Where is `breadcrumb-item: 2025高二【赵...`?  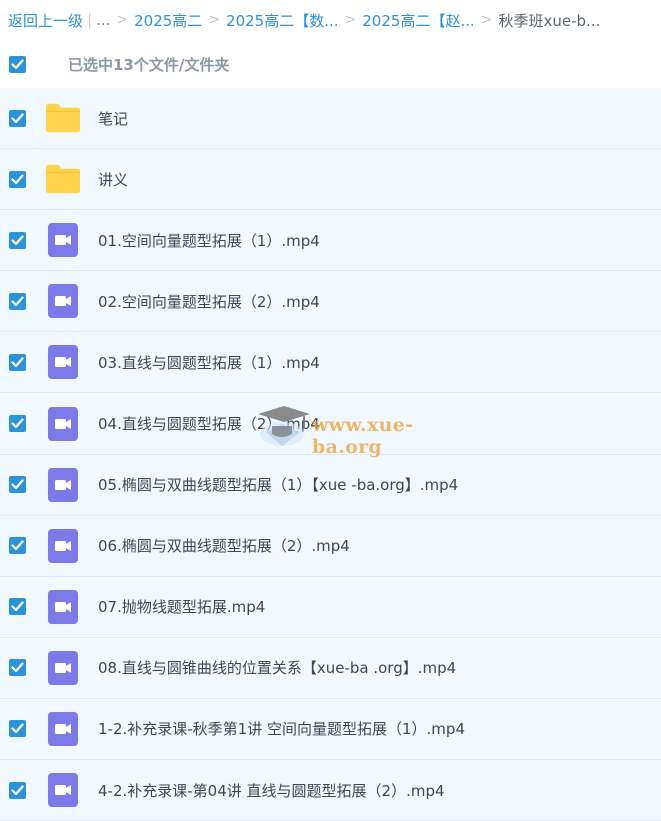
breadcrumb-item: 2025高二【赵... is located at coordinates (418, 20).